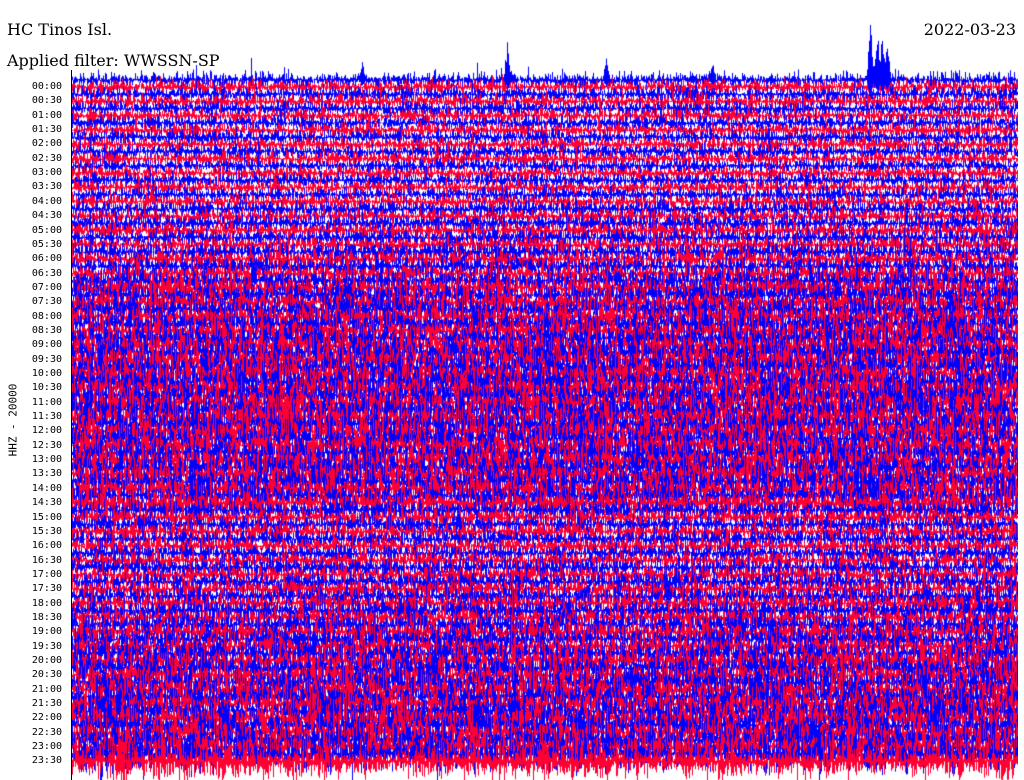  What do you see at coordinates (46, 373) in the screenshot?
I see `tick-label: 10:00` at bounding box center [46, 373].